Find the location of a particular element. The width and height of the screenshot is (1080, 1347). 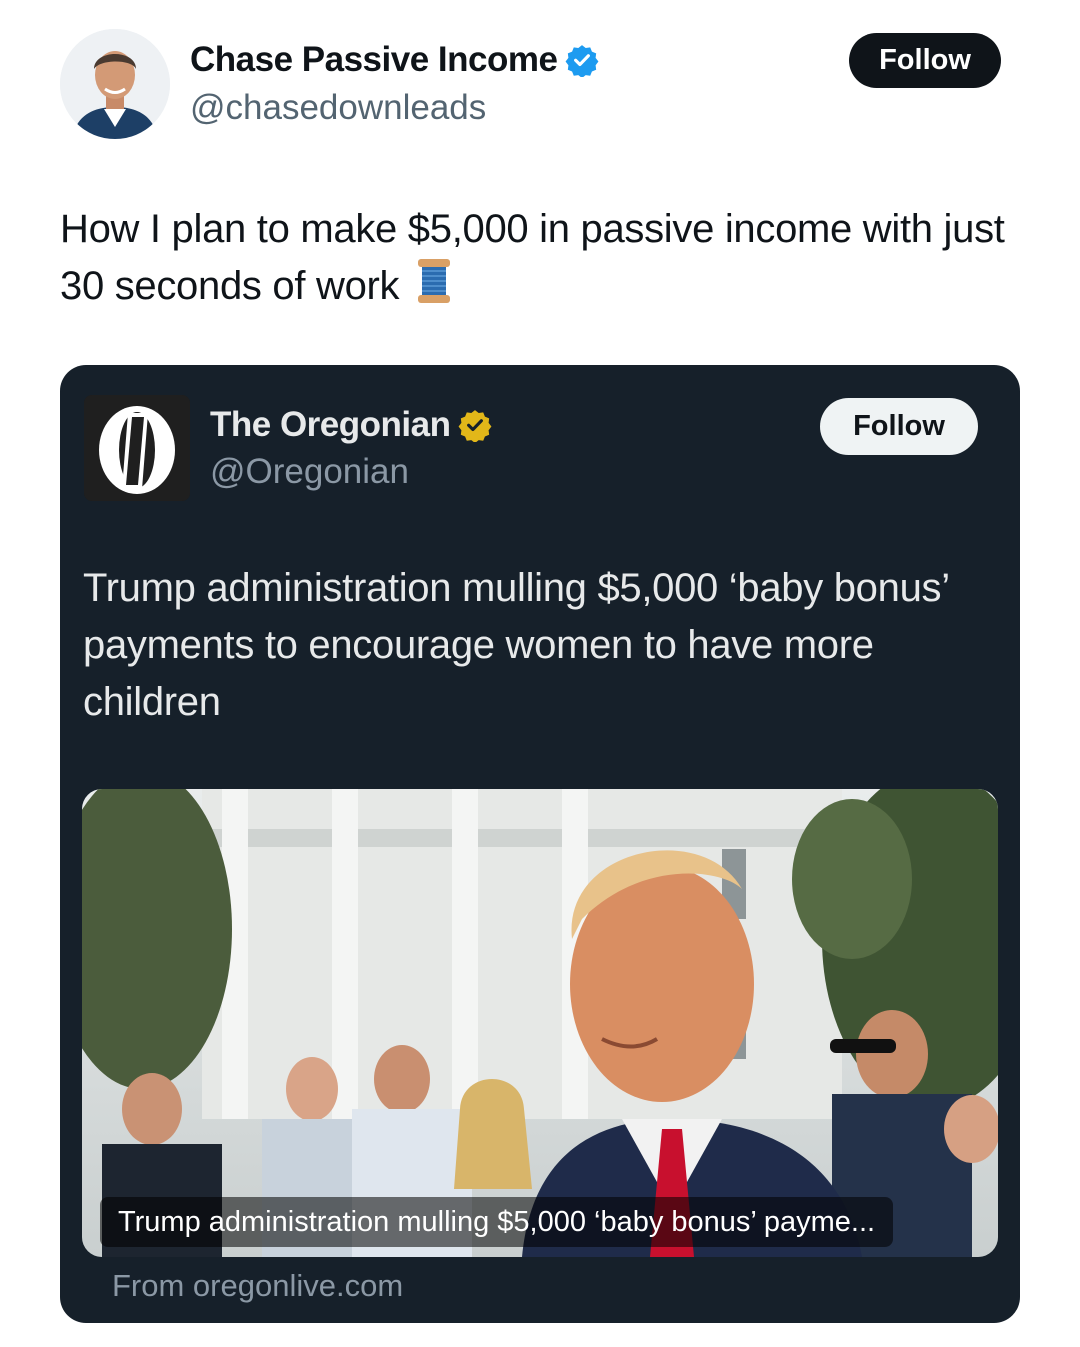

oregonian-o-logo-icon is located at coordinates (137, 448).